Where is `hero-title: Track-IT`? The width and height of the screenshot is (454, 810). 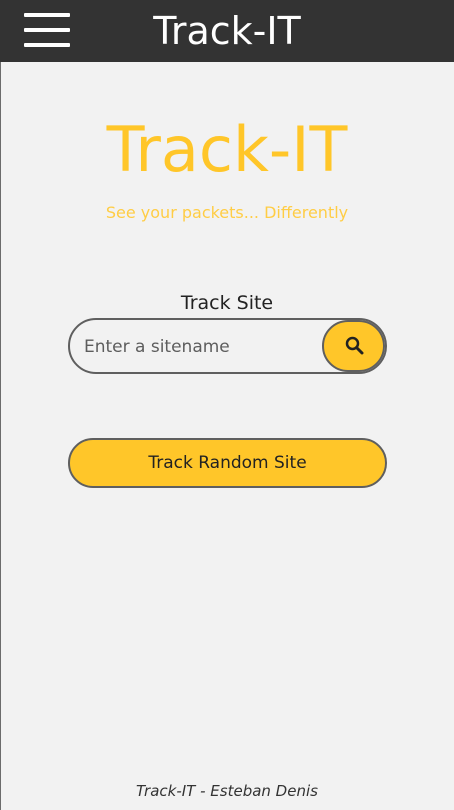 hero-title: Track-IT is located at coordinates (227, 149).